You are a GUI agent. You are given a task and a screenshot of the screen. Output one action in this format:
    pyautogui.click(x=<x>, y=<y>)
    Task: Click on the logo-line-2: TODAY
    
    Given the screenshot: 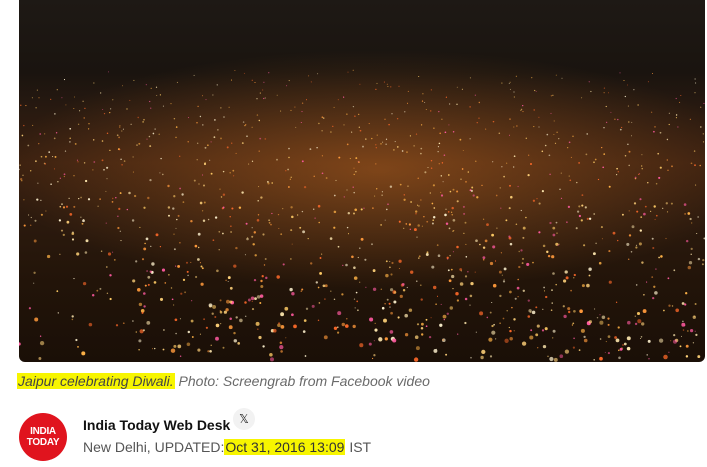 What is the action you would take?
    pyautogui.click(x=43, y=442)
    